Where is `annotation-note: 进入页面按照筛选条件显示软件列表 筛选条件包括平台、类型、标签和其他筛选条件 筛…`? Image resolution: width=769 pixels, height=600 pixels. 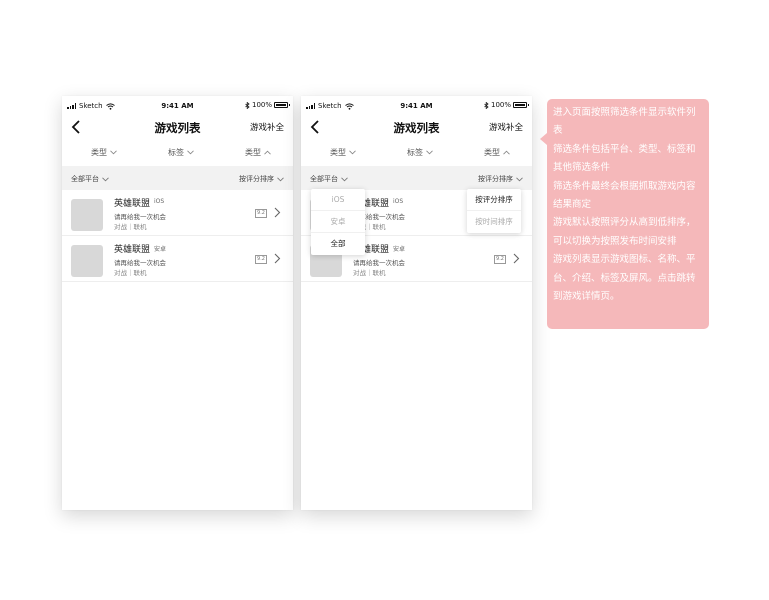 annotation-note: 进入页面按照筛选条件显示软件列表 筛选条件包括平台、类型、标签和其他筛选条件 筛… is located at coordinates (624, 214).